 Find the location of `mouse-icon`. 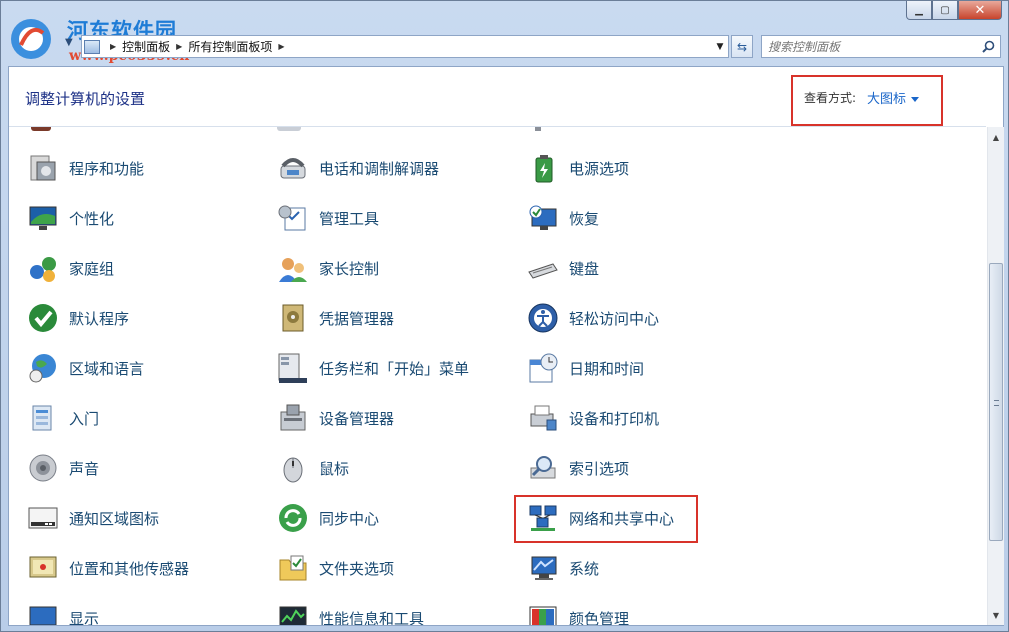

mouse-icon is located at coordinates (293, 470).